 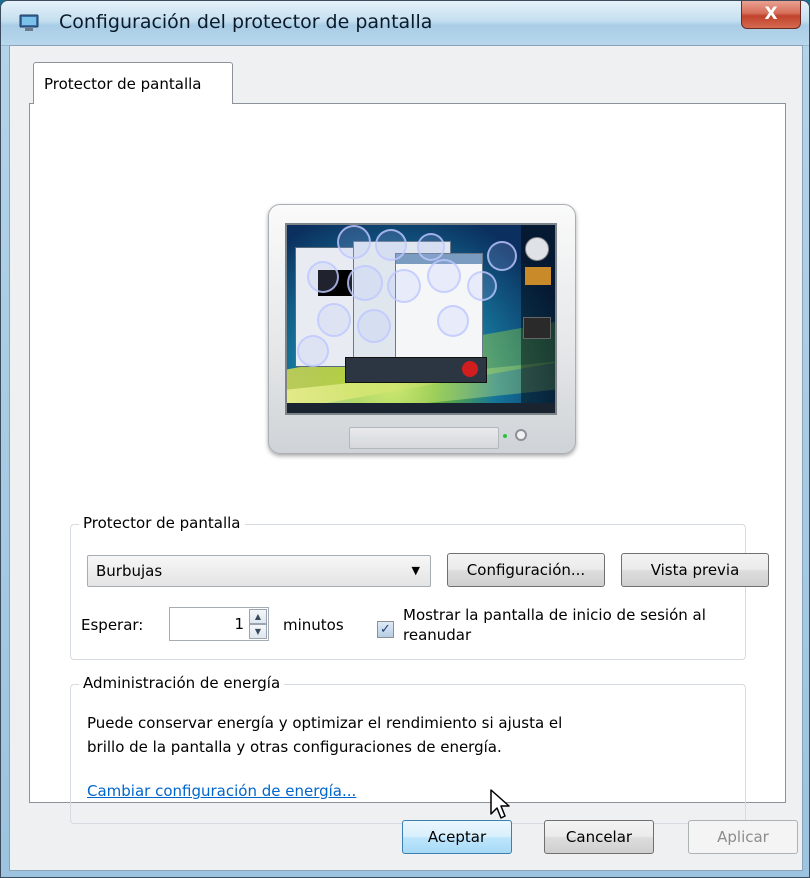 What do you see at coordinates (258, 631) in the screenshot?
I see `spin-down-icon: ▼` at bounding box center [258, 631].